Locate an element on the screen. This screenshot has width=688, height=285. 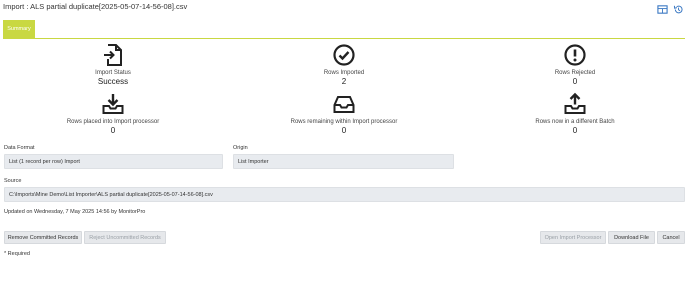
inbox-tray-icon is located at coordinates (344, 104).